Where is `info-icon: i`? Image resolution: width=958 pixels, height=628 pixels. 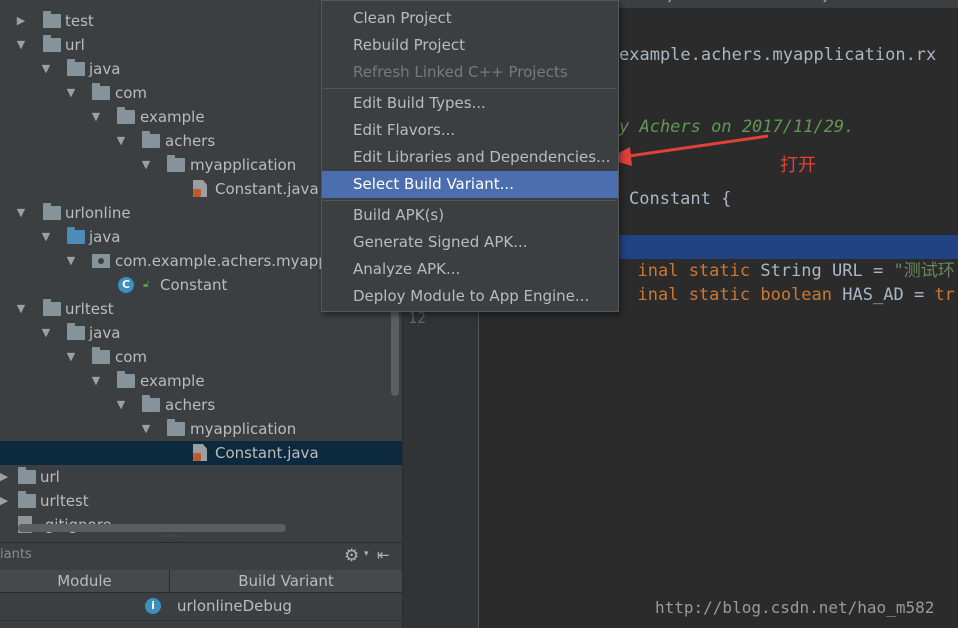 info-icon: i is located at coordinates (153, 606).